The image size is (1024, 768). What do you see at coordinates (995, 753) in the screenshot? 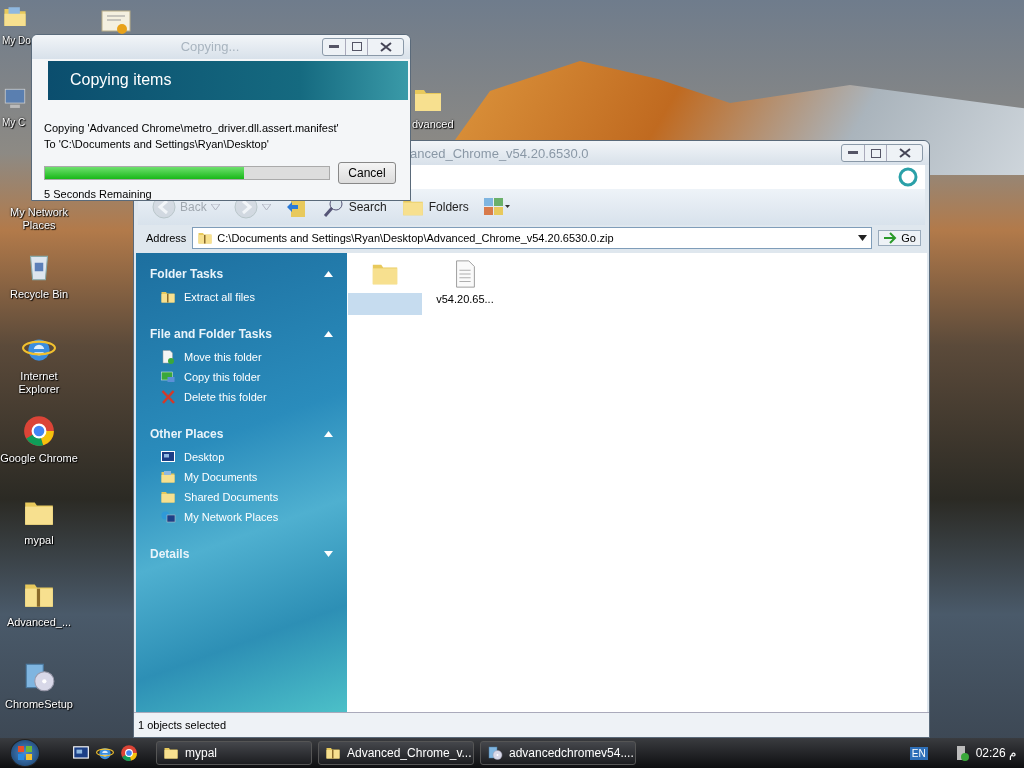
I see `clock: 02:26 م` at bounding box center [995, 753].